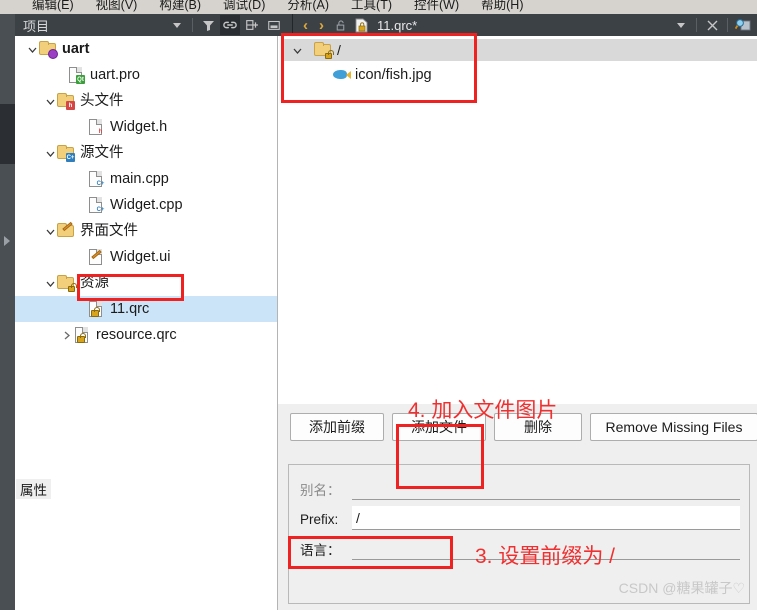 This screenshot has height=610, width=757. What do you see at coordinates (681, 588) in the screenshot?
I see `csdn-watermark: CSDN @糖果罐子♡` at bounding box center [681, 588].